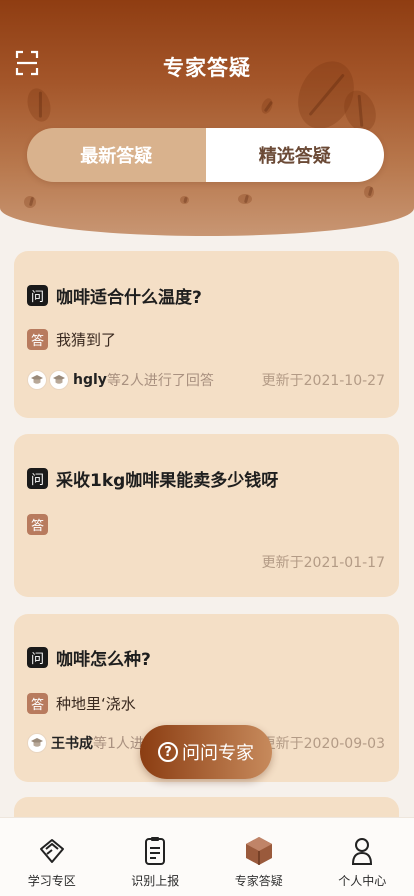  Describe the element at coordinates (160, 381) in the screenshot. I see `answer-count: 等2人进行了回答` at that location.